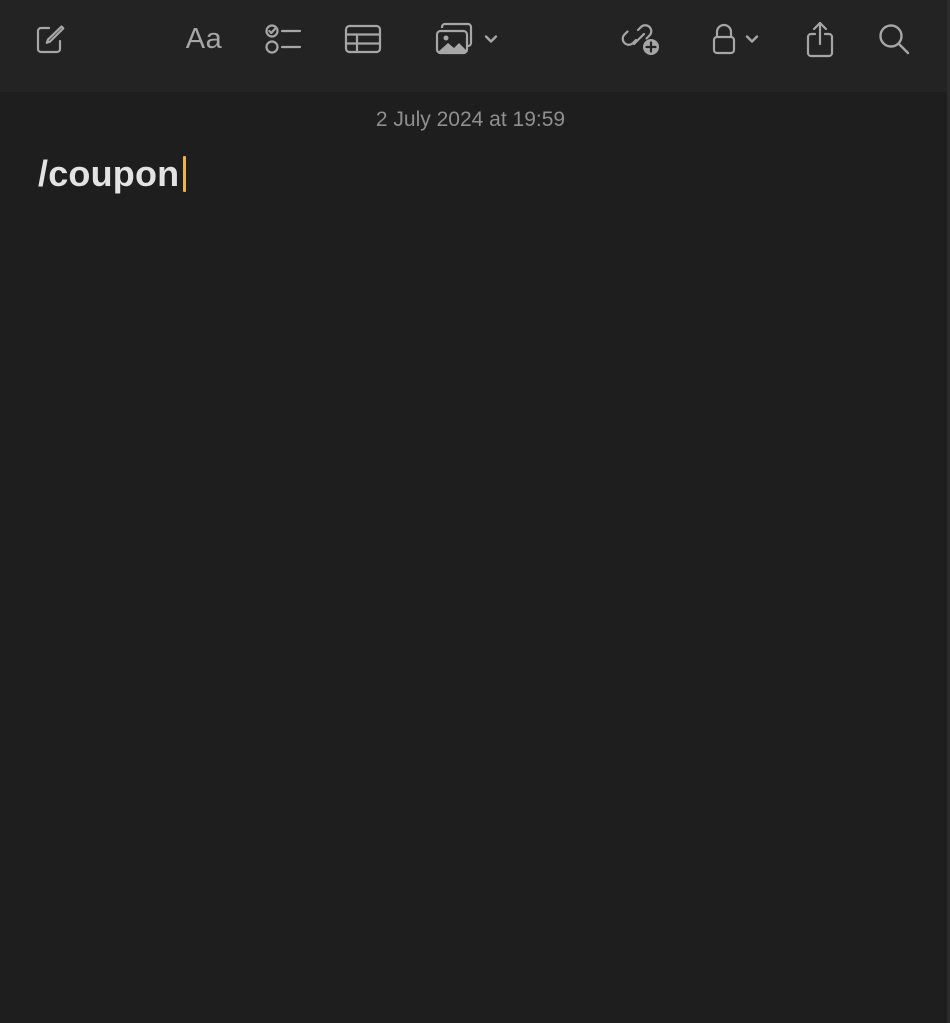 The width and height of the screenshot is (950, 1023). What do you see at coordinates (185, 174) in the screenshot?
I see `text-caret` at bounding box center [185, 174].